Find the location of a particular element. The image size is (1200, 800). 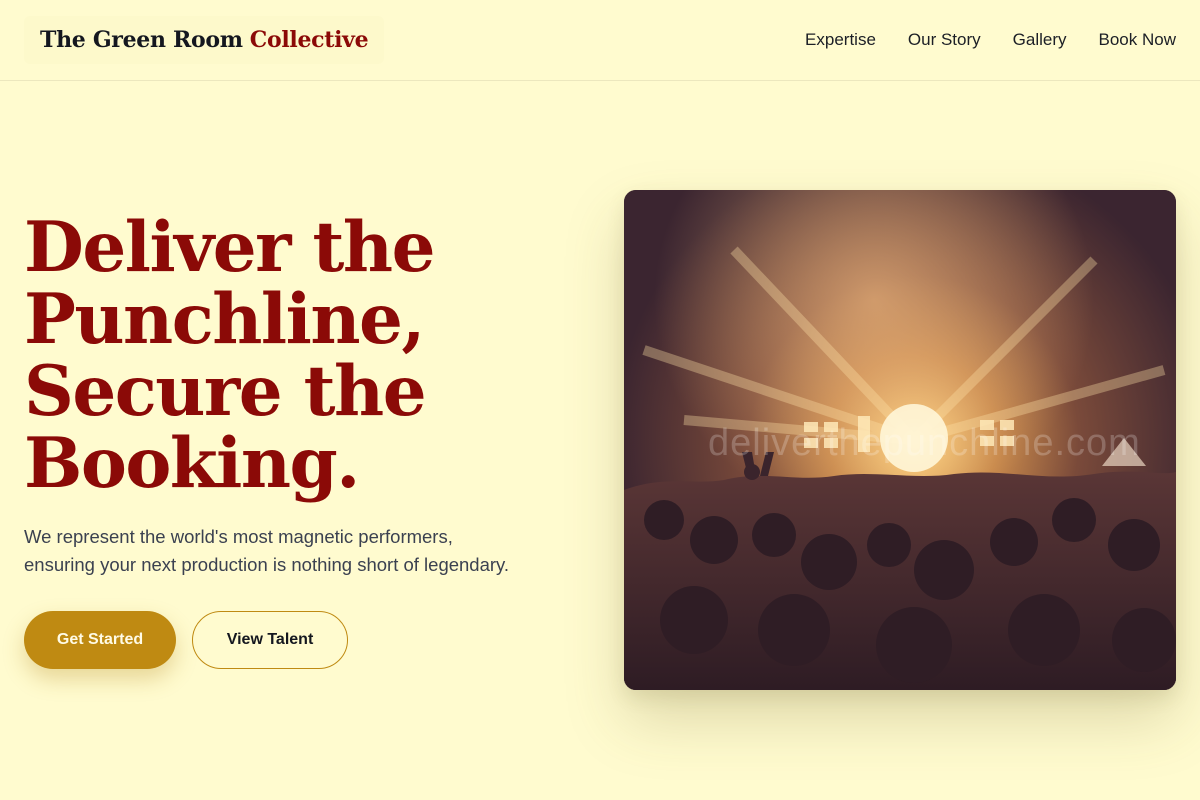

nav-link-expertise: Expertise is located at coordinates (840, 40).